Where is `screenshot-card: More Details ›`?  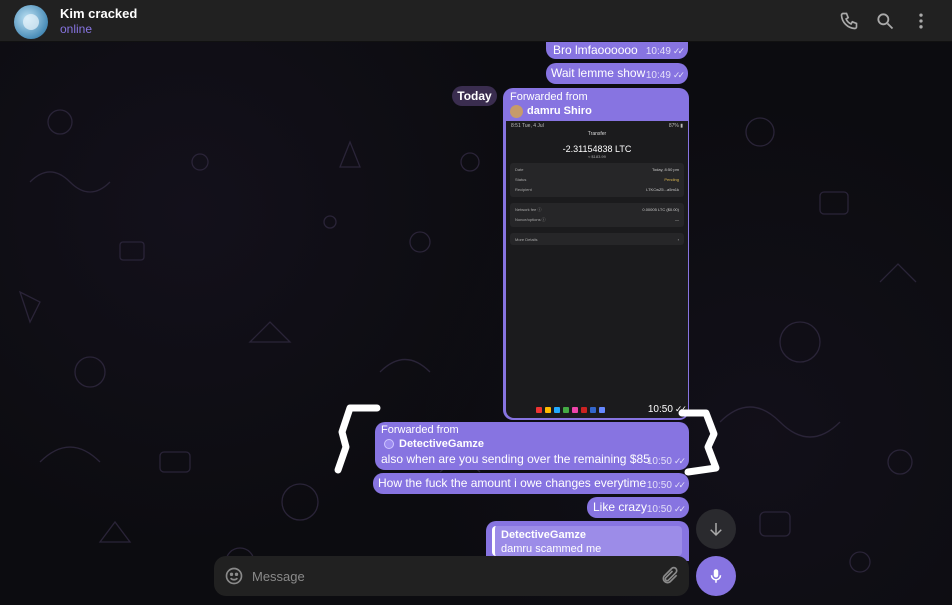
screenshot-card: More Details › is located at coordinates (597, 239).